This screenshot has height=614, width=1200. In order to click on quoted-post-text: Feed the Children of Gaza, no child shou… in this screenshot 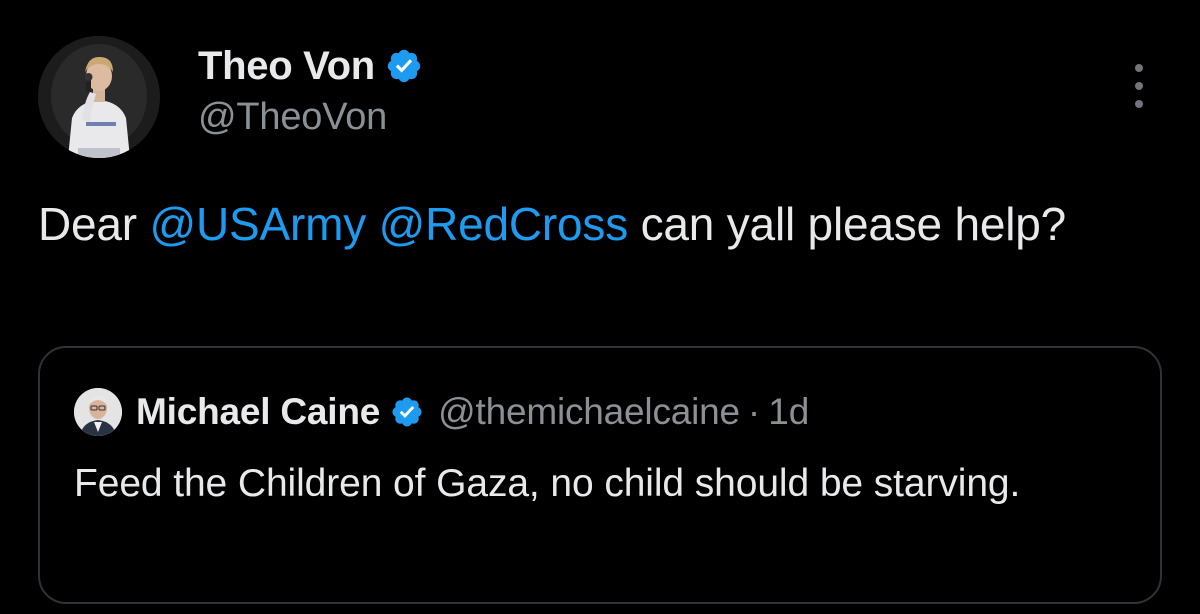, I will do `click(547, 483)`.